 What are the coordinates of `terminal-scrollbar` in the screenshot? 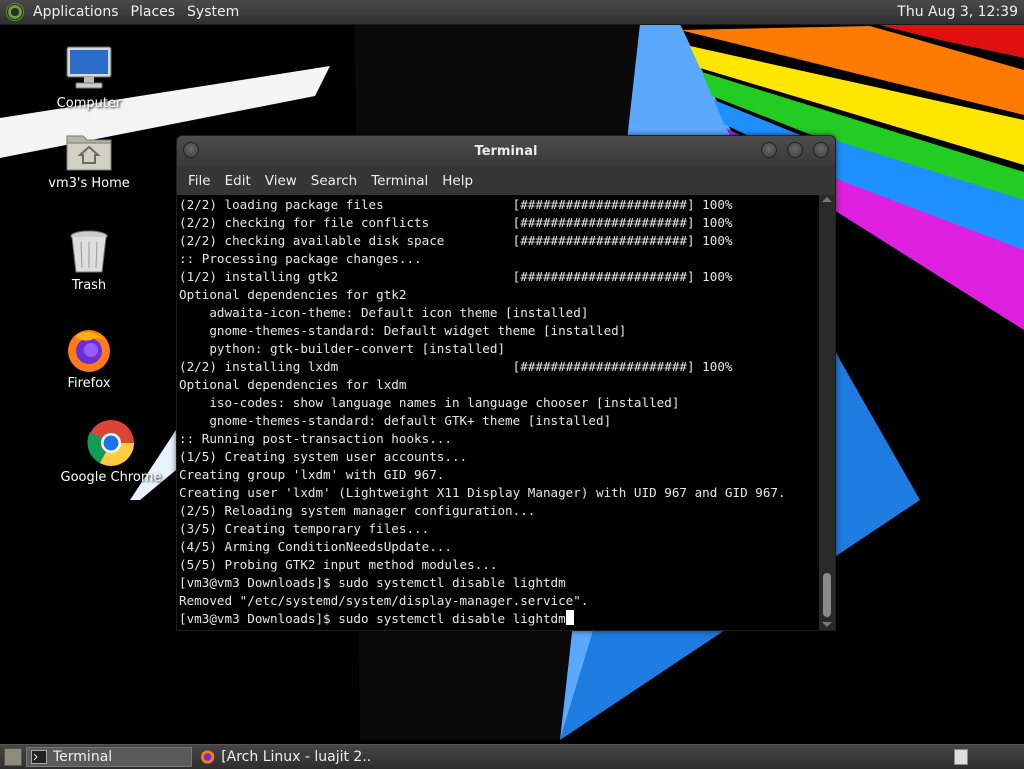 It's located at (827, 412).